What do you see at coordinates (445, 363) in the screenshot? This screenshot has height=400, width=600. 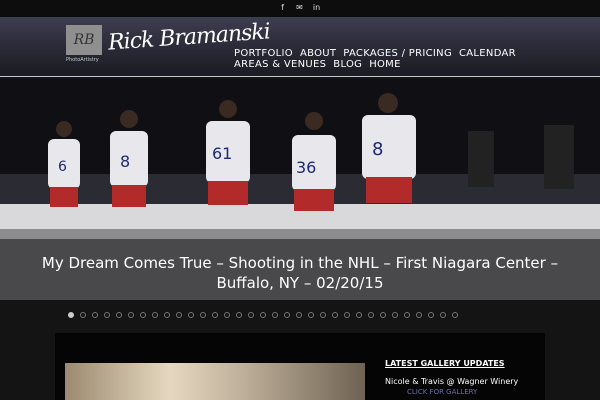 I see `latest-gallery-heading: LATEST GALLERY UPDATES` at bounding box center [445, 363].